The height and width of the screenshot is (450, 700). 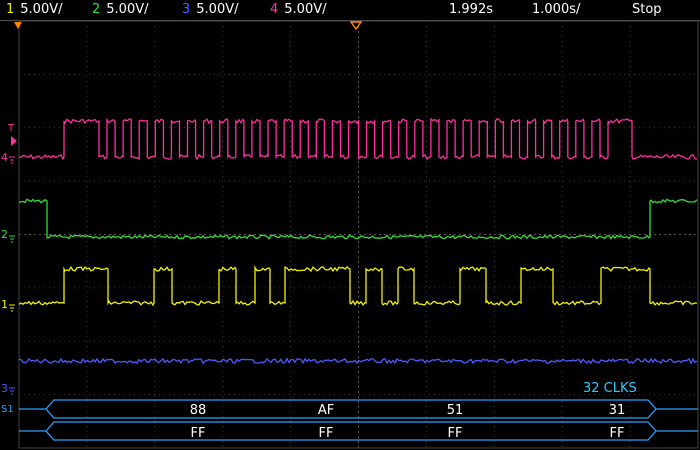 I want to click on run-state-indicator: Stop, so click(x=647, y=9).